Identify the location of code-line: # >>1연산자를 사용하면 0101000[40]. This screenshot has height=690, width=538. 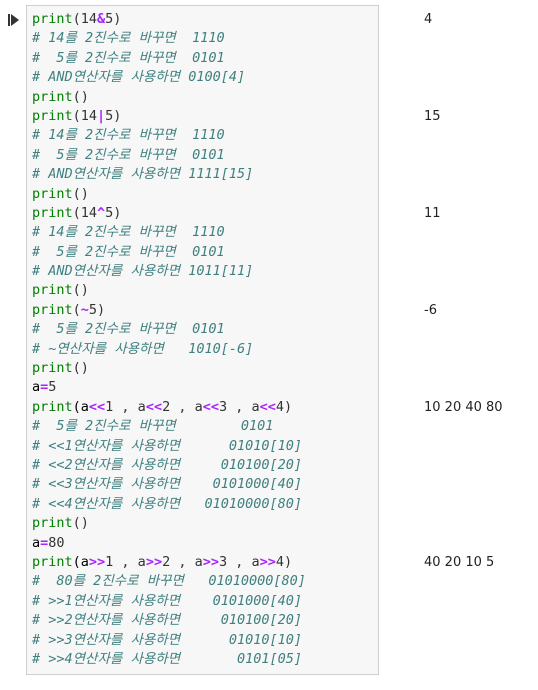
(169, 601).